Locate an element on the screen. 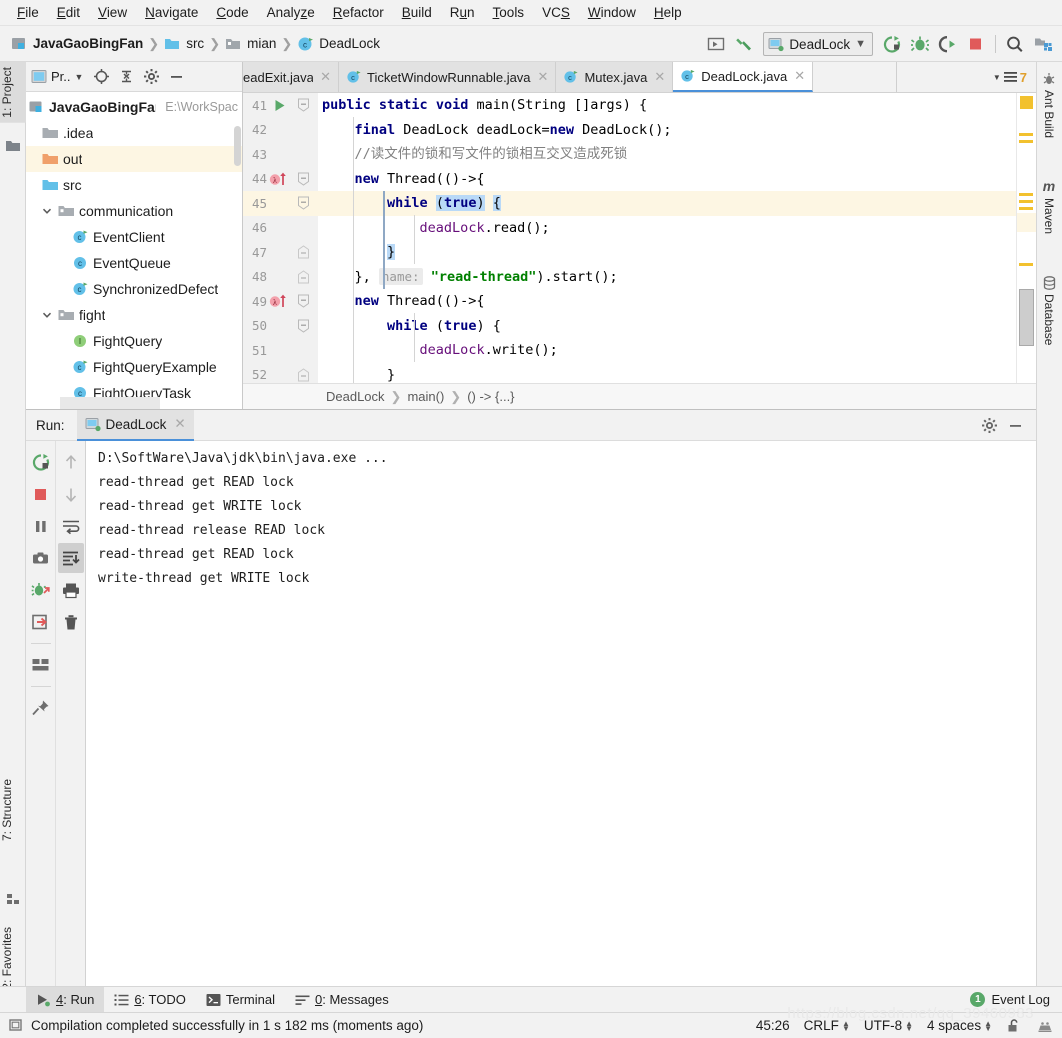 This screenshot has width=1062, height=1038. layout-icon is located at coordinates (41, 665).